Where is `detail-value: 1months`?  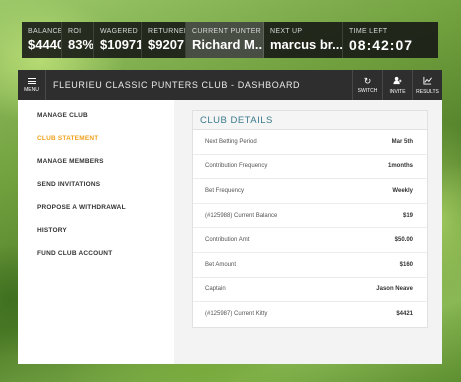
detail-value: 1months is located at coordinates (400, 166).